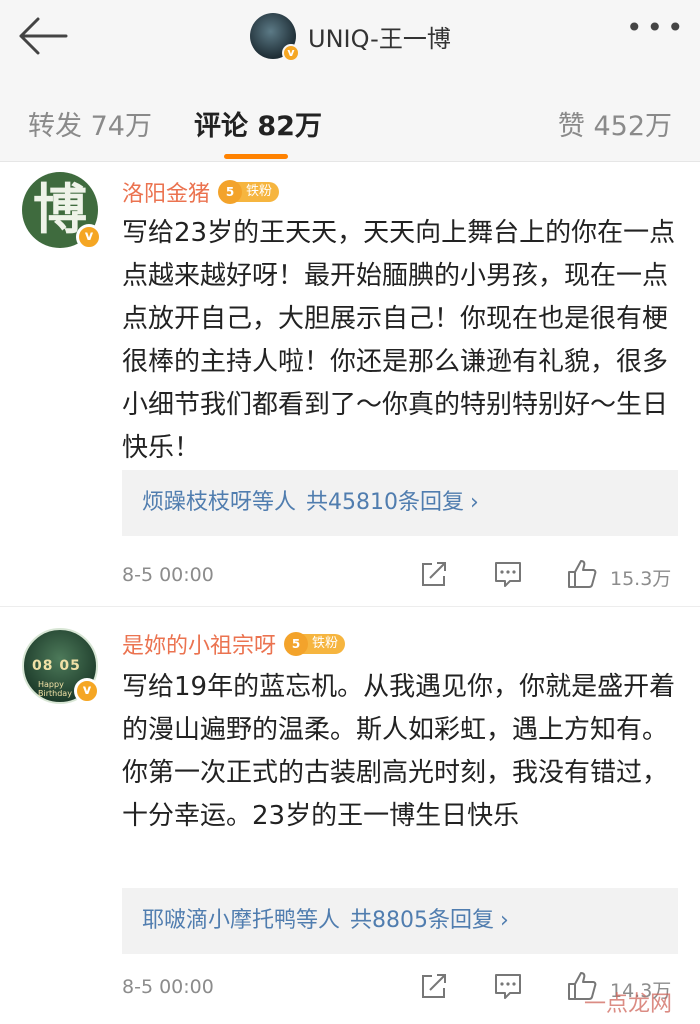 The width and height of the screenshot is (700, 1024). What do you see at coordinates (422, 920) in the screenshot?
I see `reply-count: 共8805条回复` at bounding box center [422, 920].